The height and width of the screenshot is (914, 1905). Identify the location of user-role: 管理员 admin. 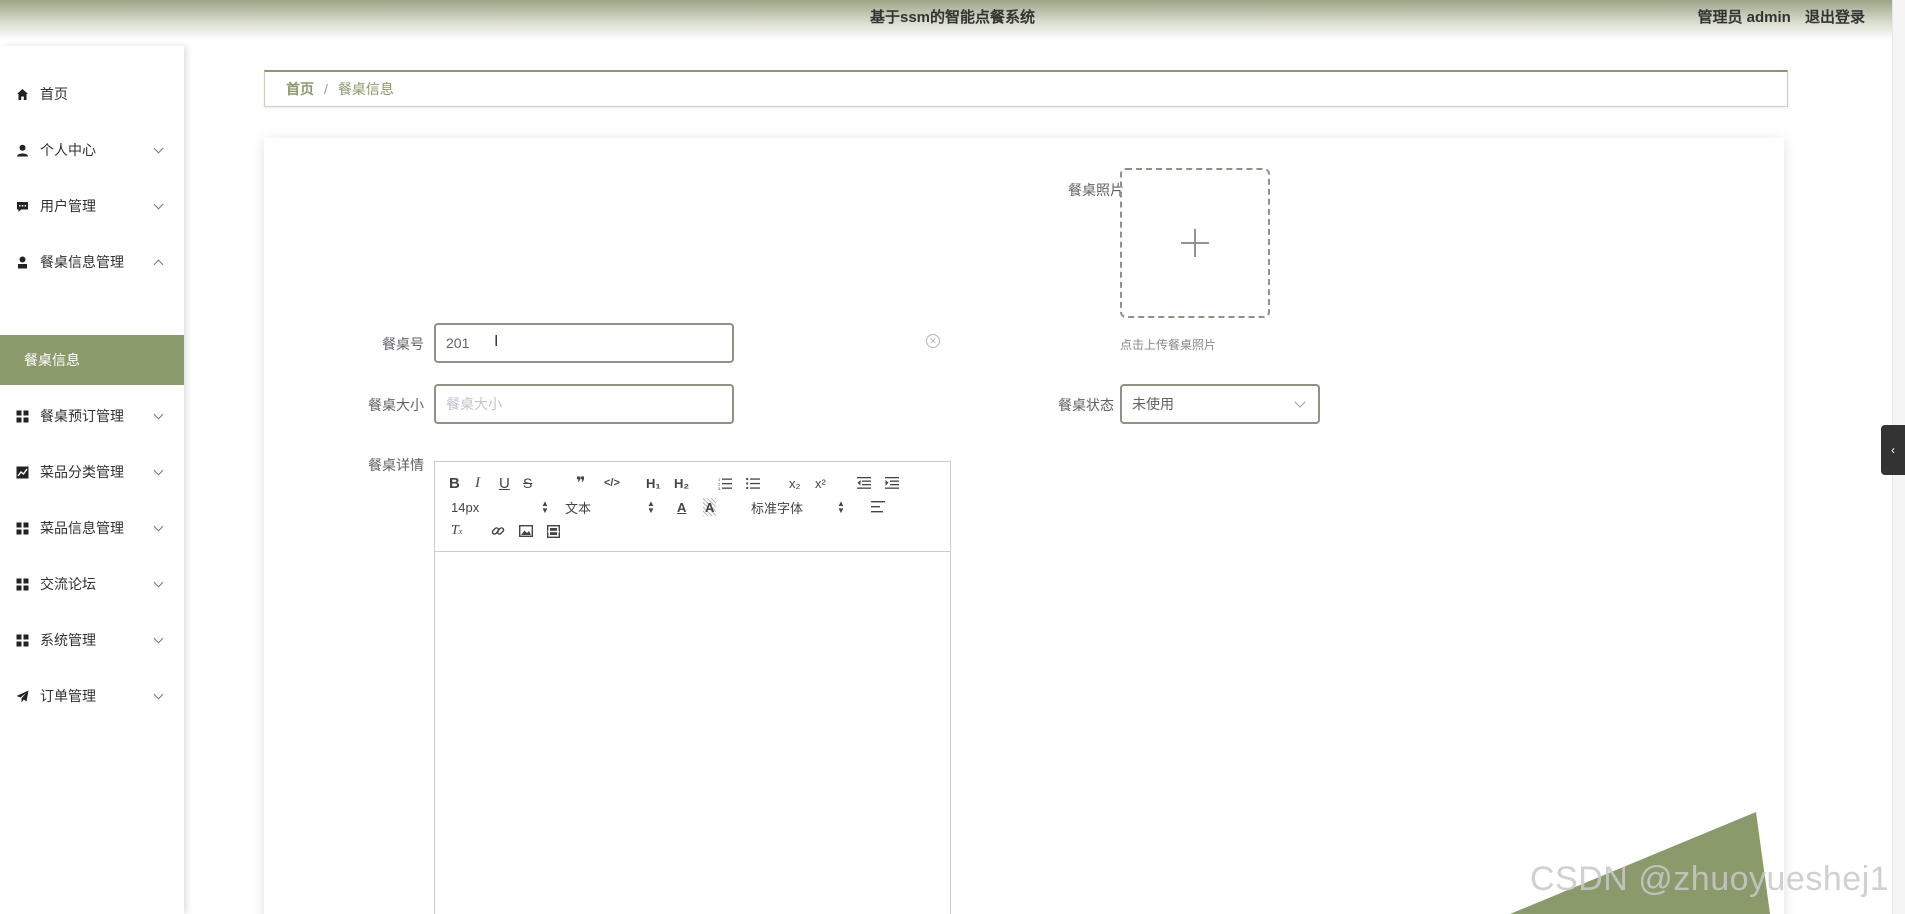
(1744, 17).